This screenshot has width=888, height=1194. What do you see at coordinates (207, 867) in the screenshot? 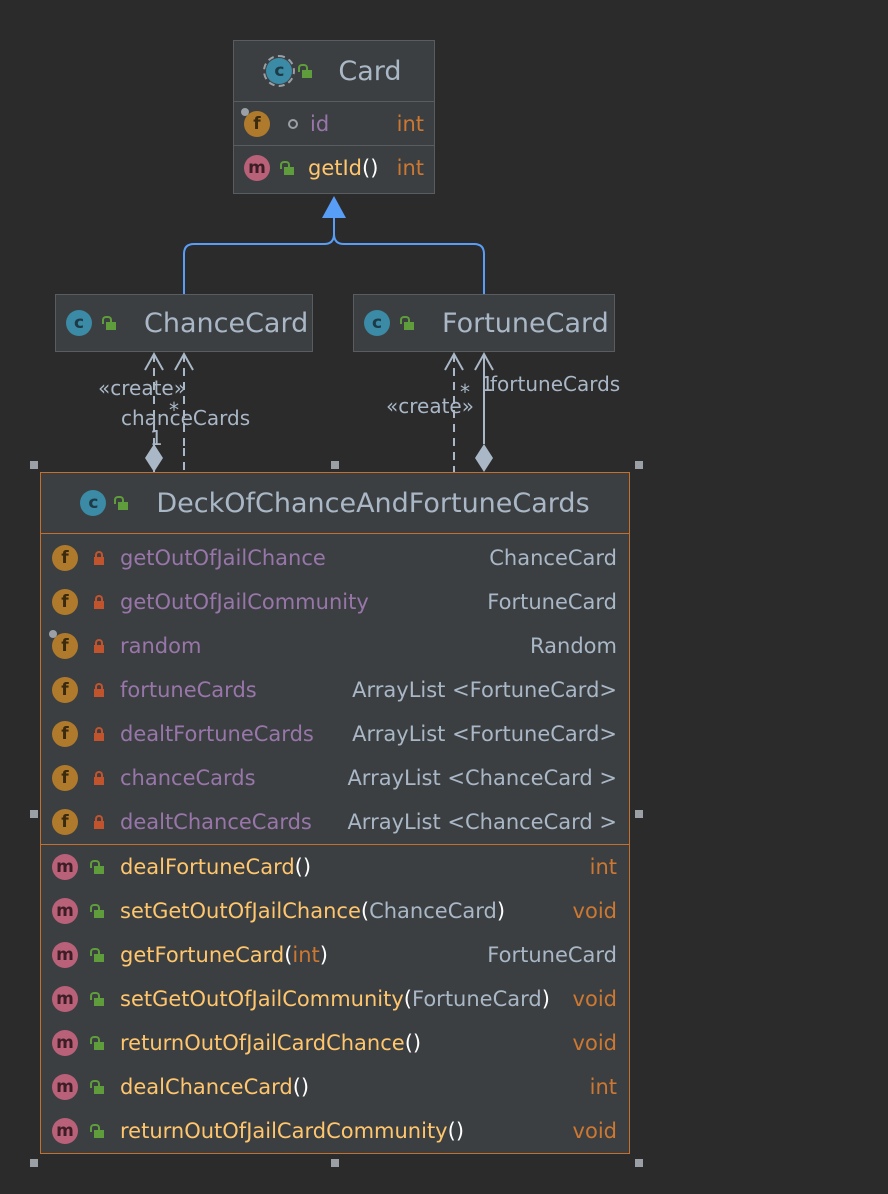
I see `method-name: dealFortuneCard` at bounding box center [207, 867].